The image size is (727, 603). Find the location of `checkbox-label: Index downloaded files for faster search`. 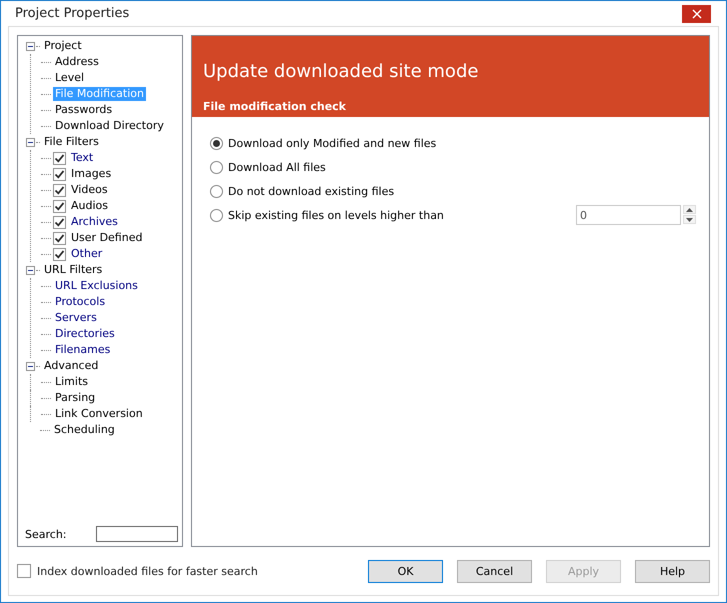

checkbox-label: Index downloaded files for faster search is located at coordinates (147, 571).